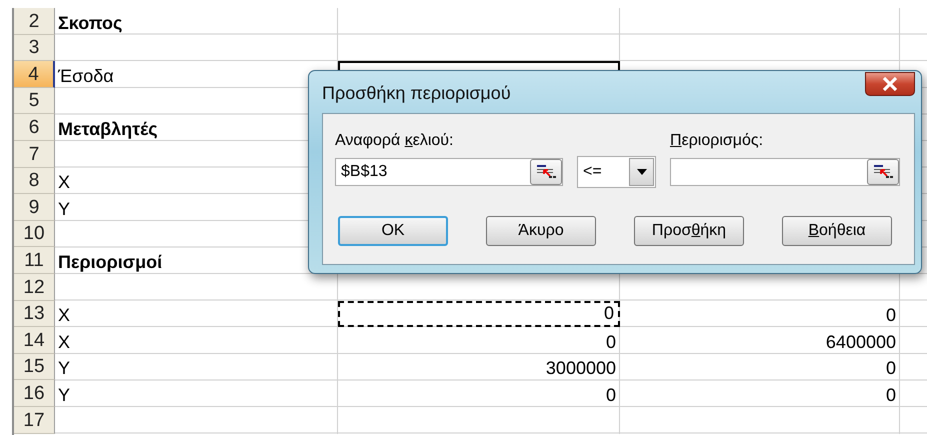 This screenshot has height=435, width=927. I want to click on row-header: 15, so click(34, 367).